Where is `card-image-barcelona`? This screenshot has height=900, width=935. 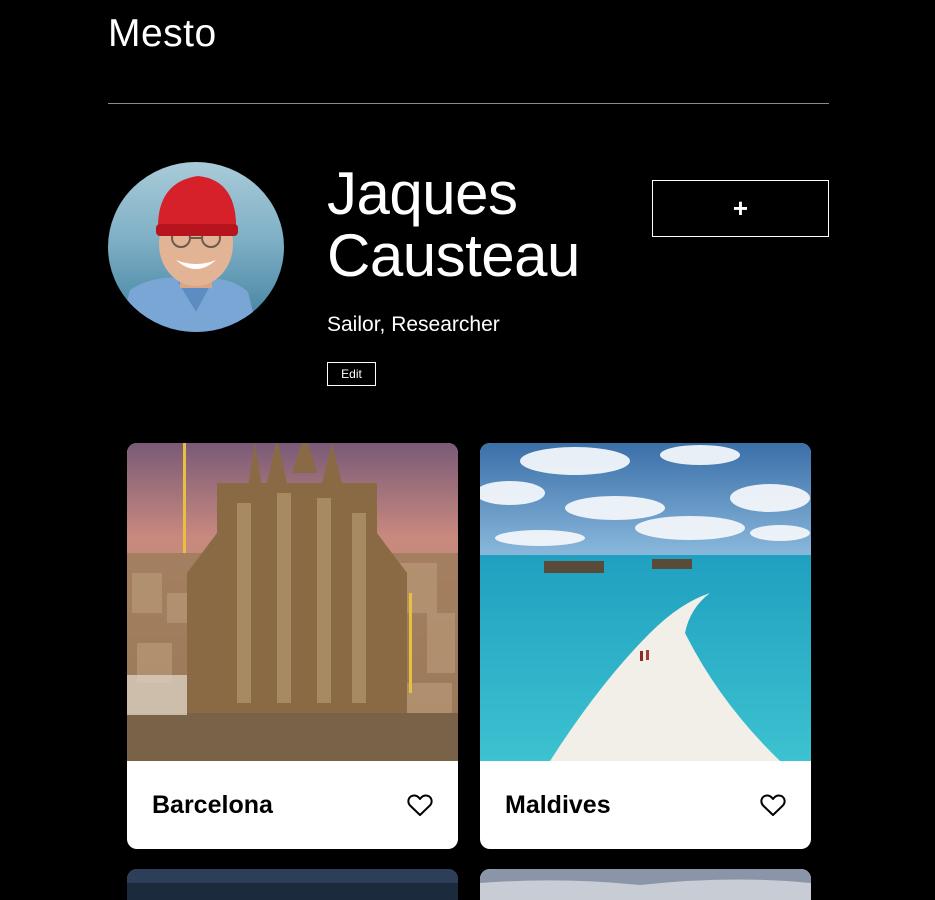 card-image-barcelona is located at coordinates (292, 602).